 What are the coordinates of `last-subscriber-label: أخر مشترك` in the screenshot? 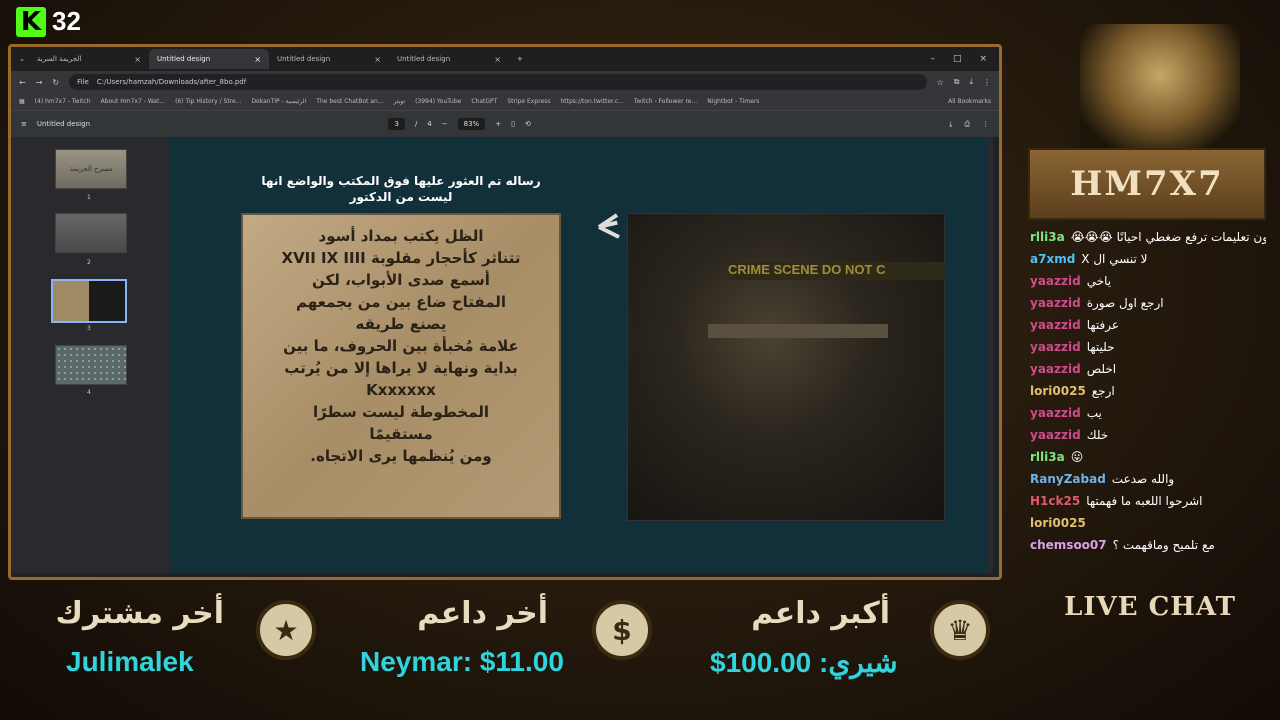 It's located at (139, 613).